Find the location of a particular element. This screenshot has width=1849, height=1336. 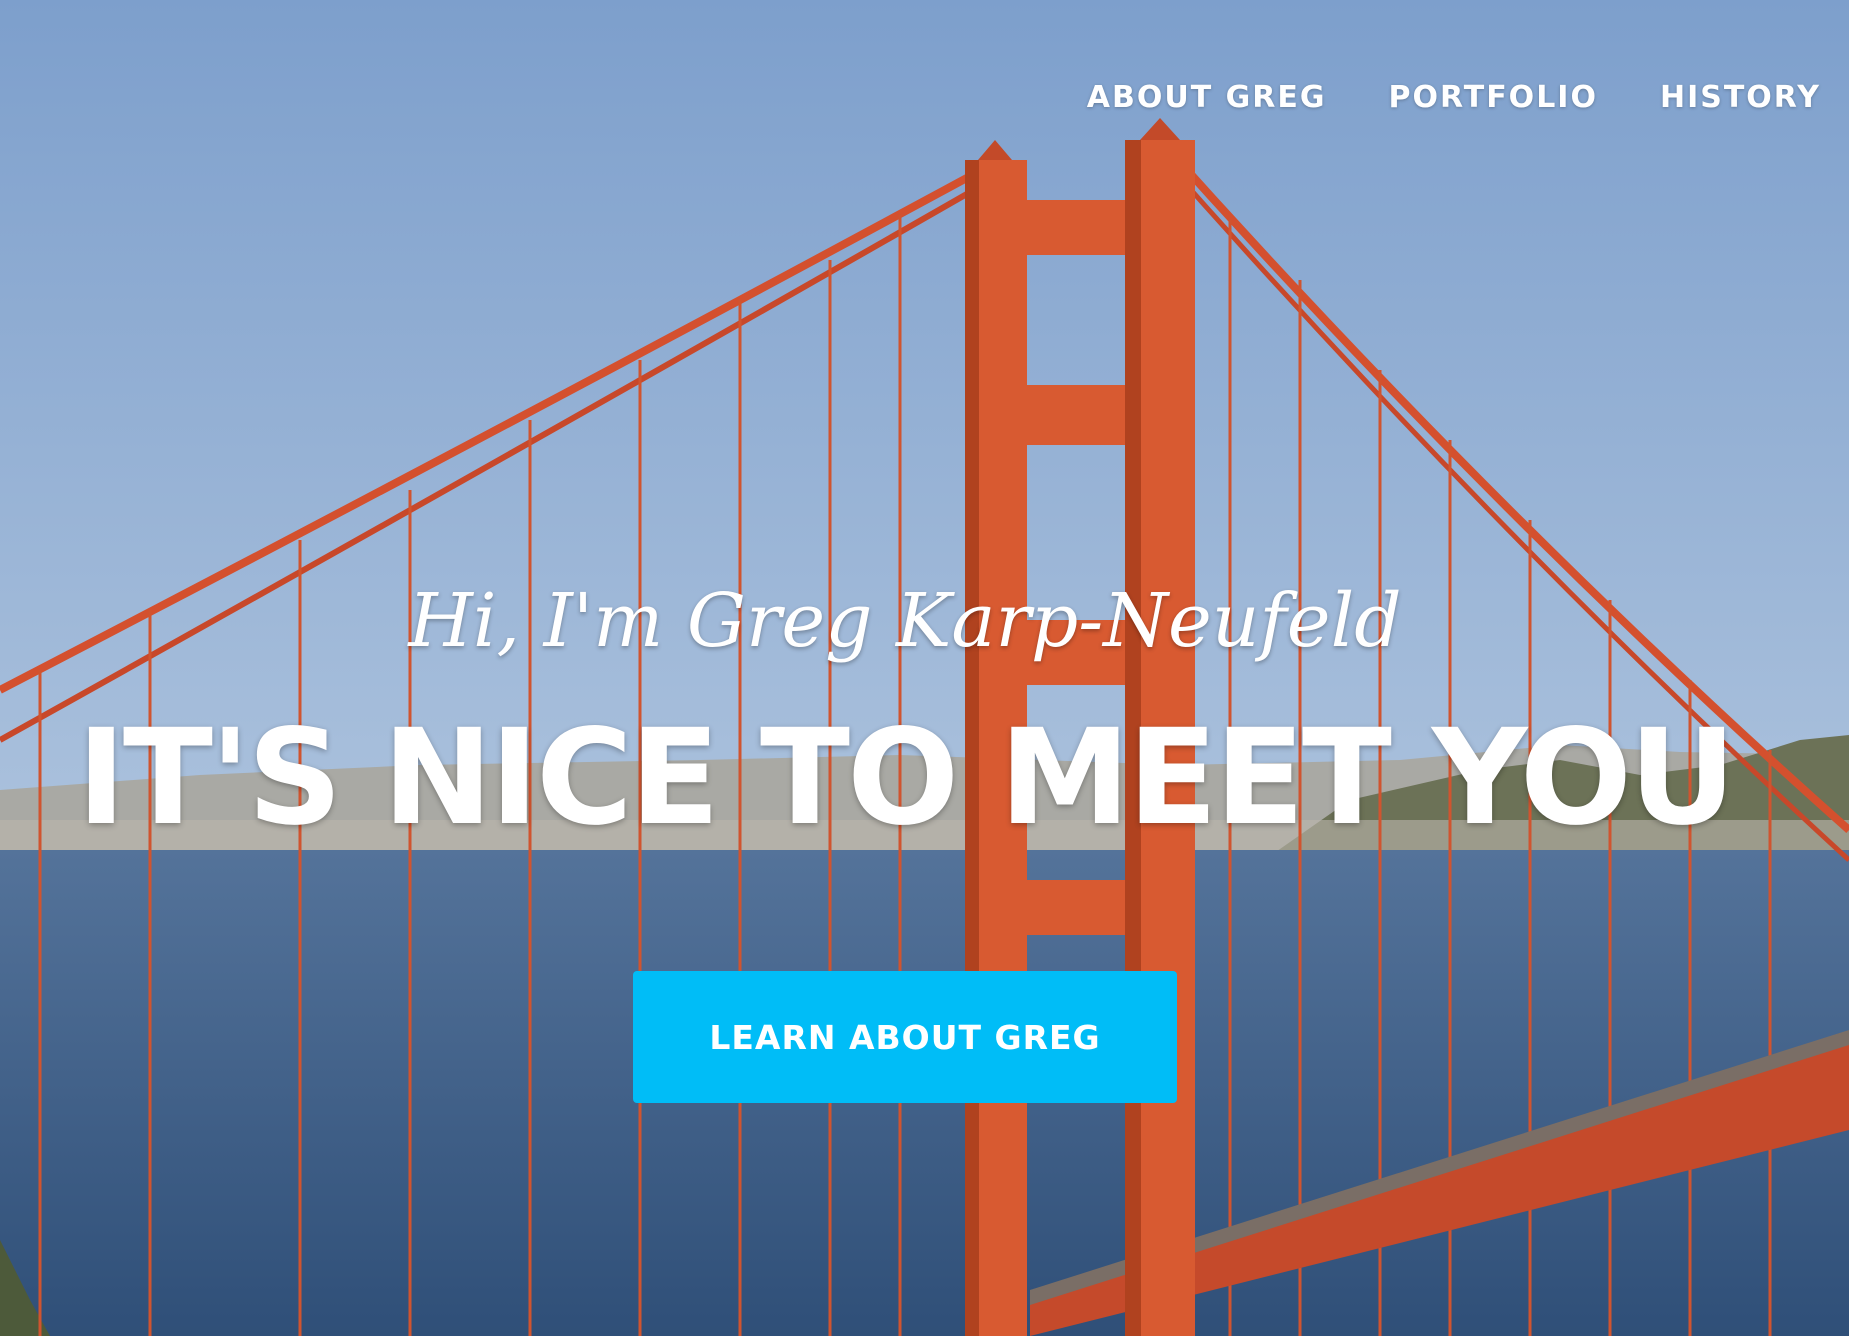

nav-portfolio-link: PORTFOLIO is located at coordinates (1492, 97).